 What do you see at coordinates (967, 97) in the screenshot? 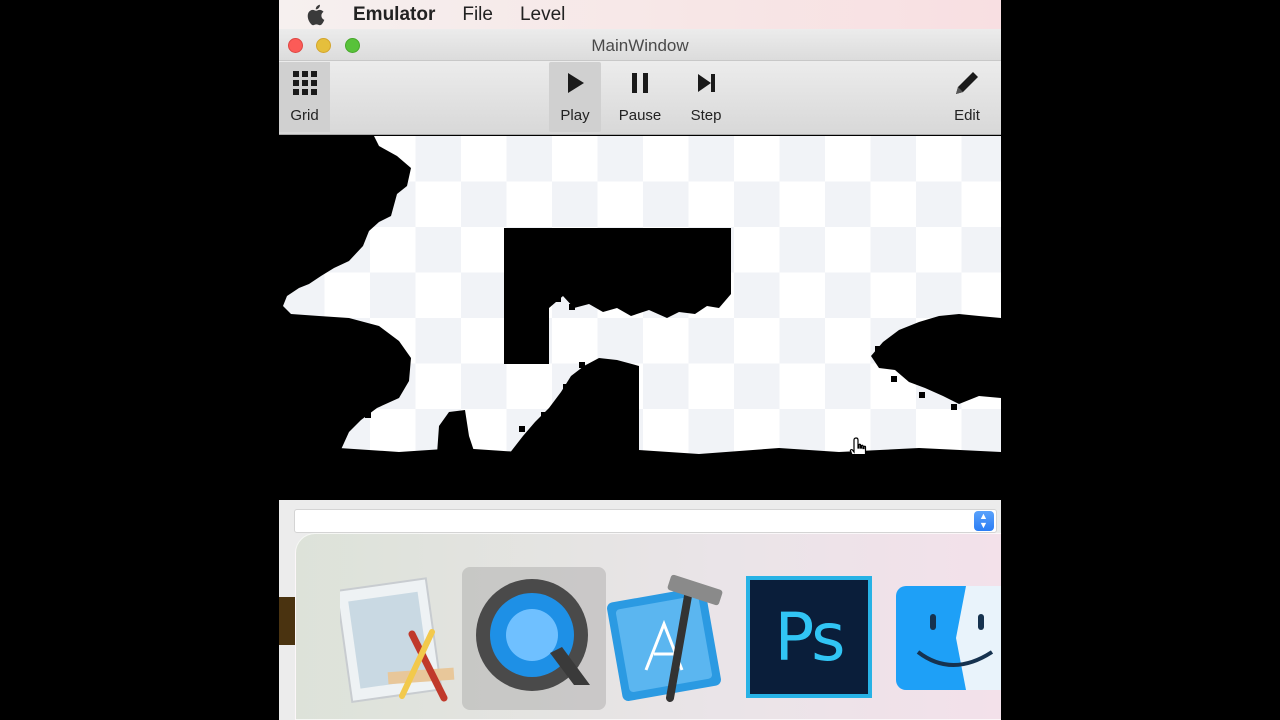
I see `edit-button: Edit` at bounding box center [967, 97].